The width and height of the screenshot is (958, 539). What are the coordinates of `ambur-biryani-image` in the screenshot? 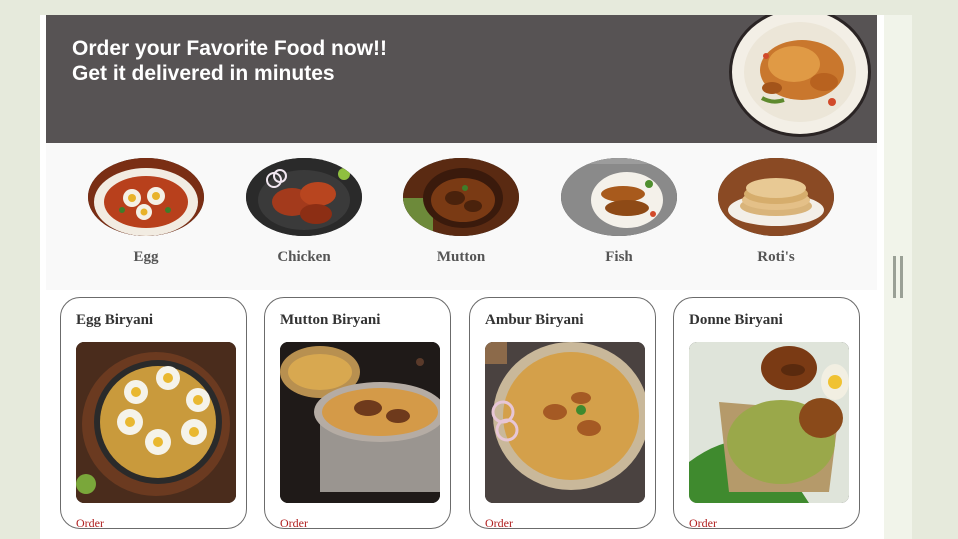 It's located at (565, 422).